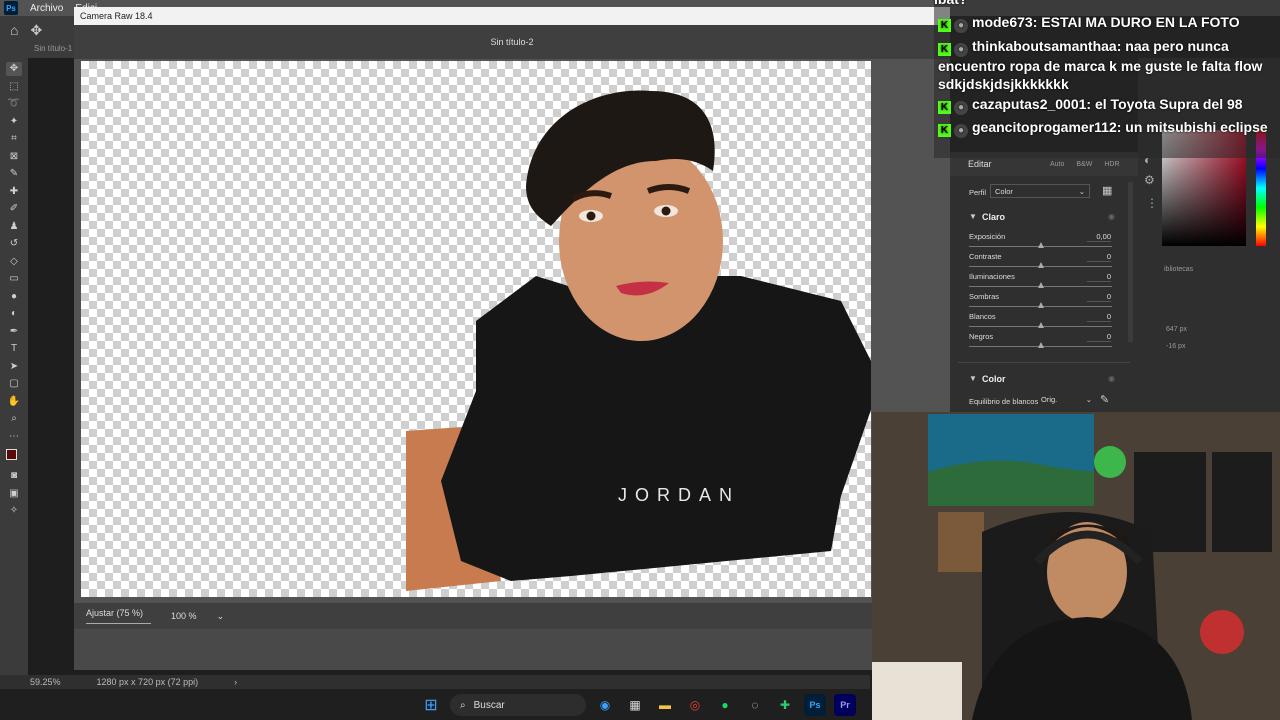  I want to click on app-icon: ◌, so click(755, 705).